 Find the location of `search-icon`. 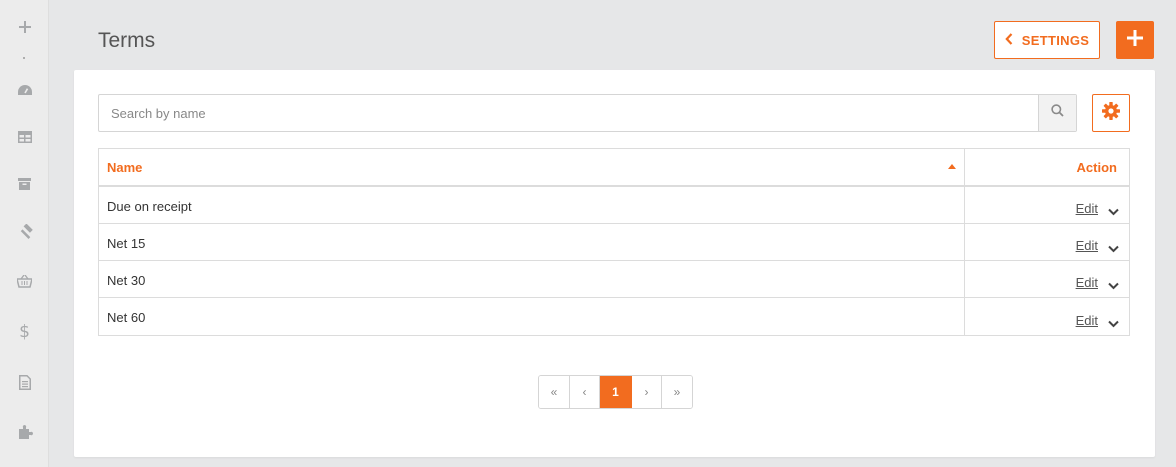

search-icon is located at coordinates (1057, 113).